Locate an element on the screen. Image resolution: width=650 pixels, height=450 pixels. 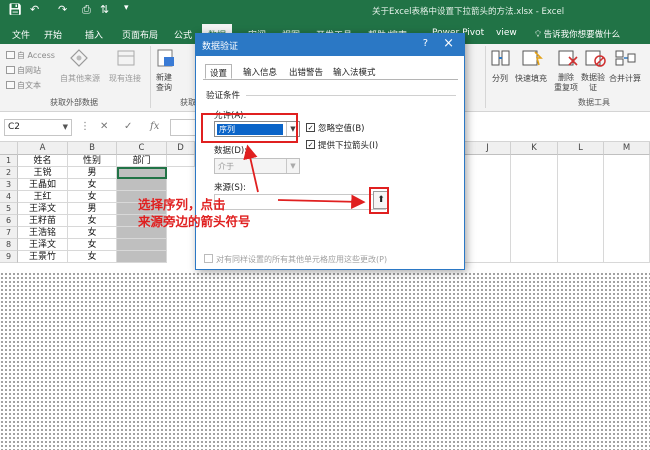
annotation-line-2: 来源旁边的箭头符号 is located at coordinates (194, 221).